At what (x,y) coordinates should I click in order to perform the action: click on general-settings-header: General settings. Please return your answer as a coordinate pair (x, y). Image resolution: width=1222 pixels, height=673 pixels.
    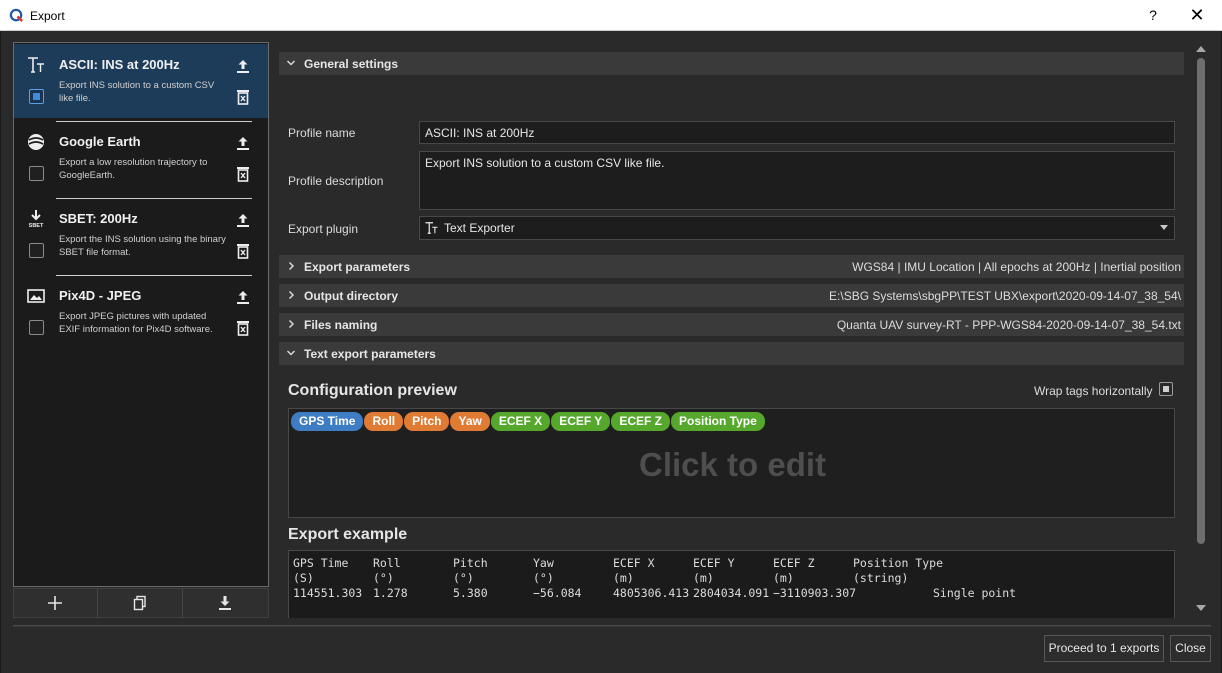
    Looking at the image, I should click on (731, 63).